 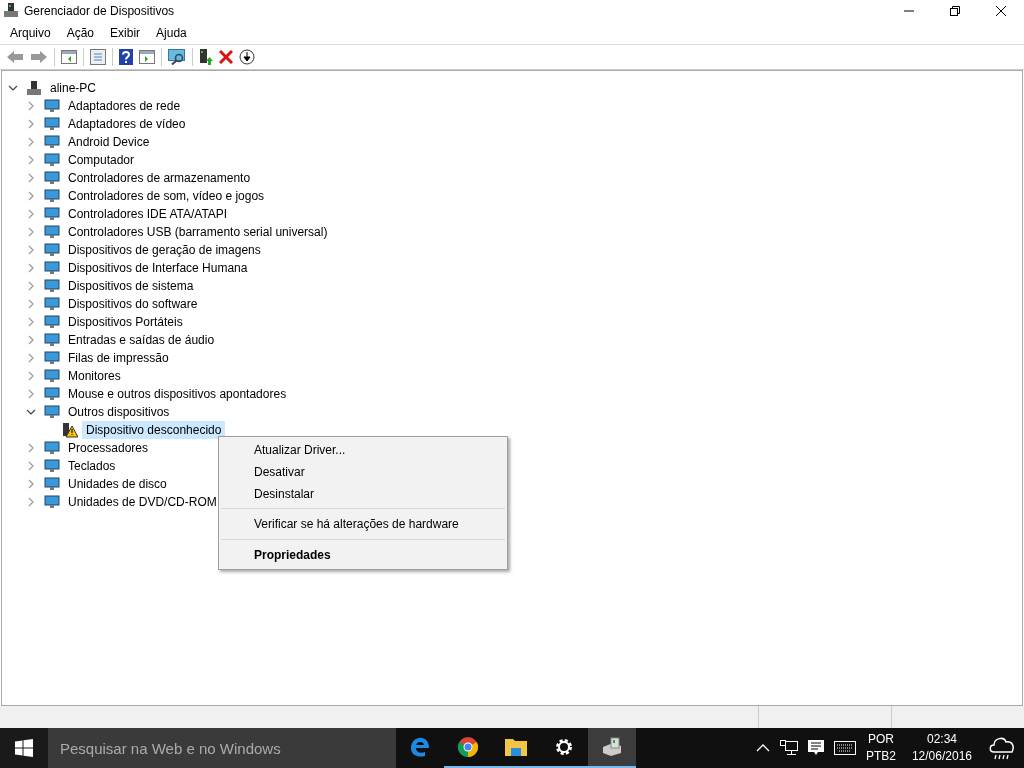 What do you see at coordinates (880, 748) in the screenshot?
I see `language-indicator: POR PTB2` at bounding box center [880, 748].